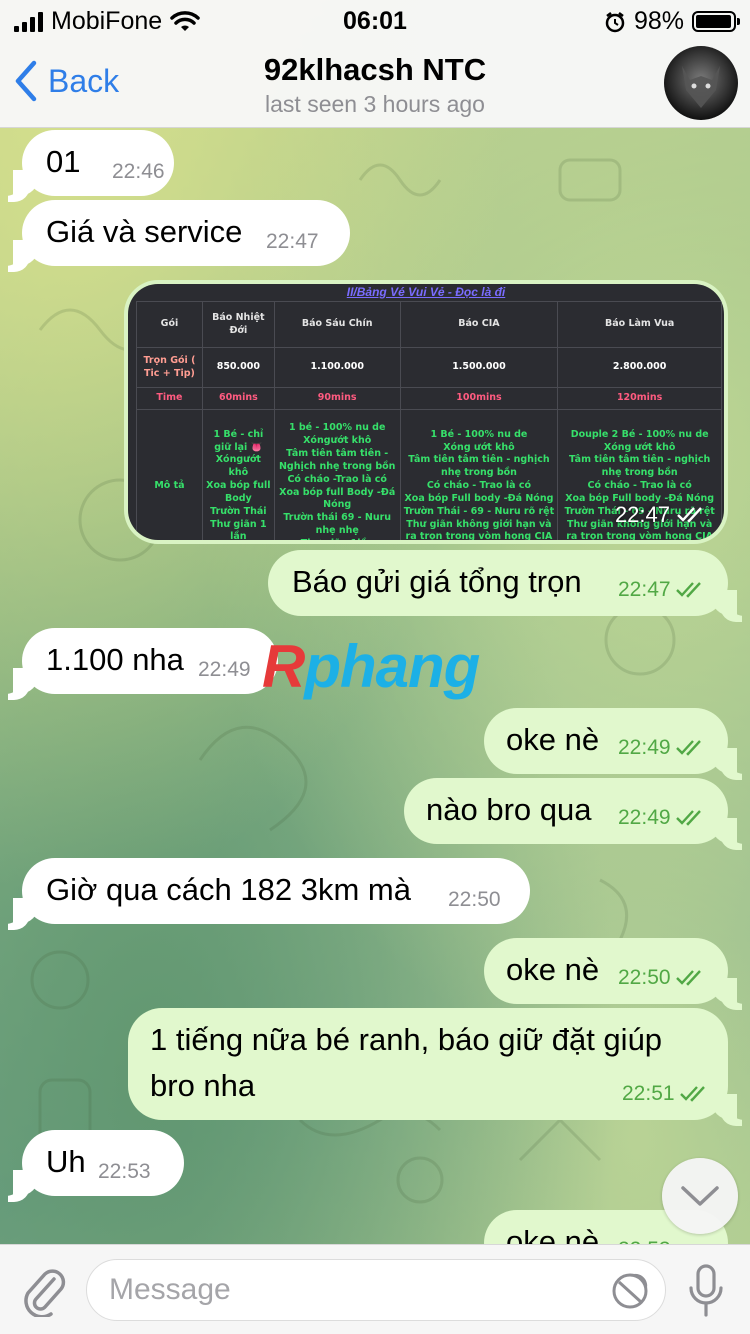 The height and width of the screenshot is (1334, 750). Describe the element at coordinates (426, 292) in the screenshot. I see `table-title: II/Bảng Vé Vui Vẻ - Đọc là đi` at that location.